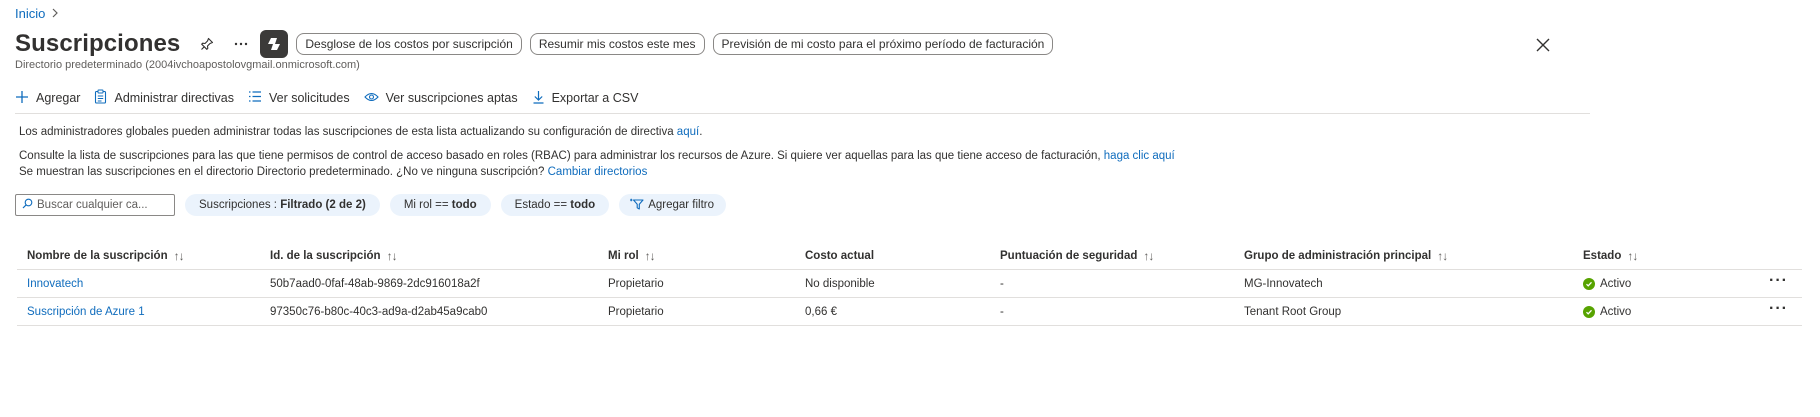 This screenshot has height=417, width=1820. Describe the element at coordinates (542, 205) in the screenshot. I see `state-filter-label: Estado ==` at that location.